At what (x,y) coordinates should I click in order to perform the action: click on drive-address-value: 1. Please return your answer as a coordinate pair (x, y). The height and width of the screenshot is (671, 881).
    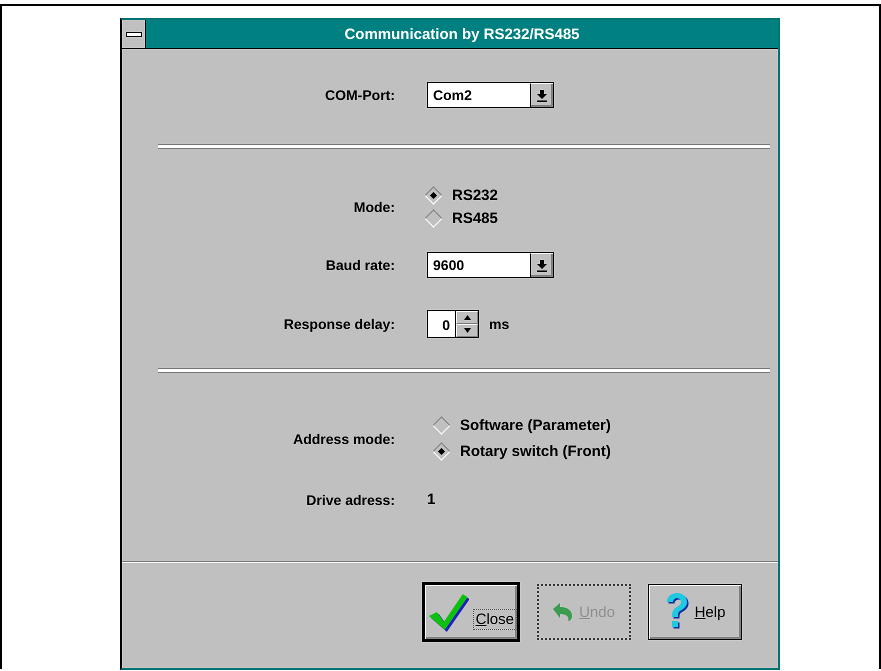
    Looking at the image, I should click on (431, 499).